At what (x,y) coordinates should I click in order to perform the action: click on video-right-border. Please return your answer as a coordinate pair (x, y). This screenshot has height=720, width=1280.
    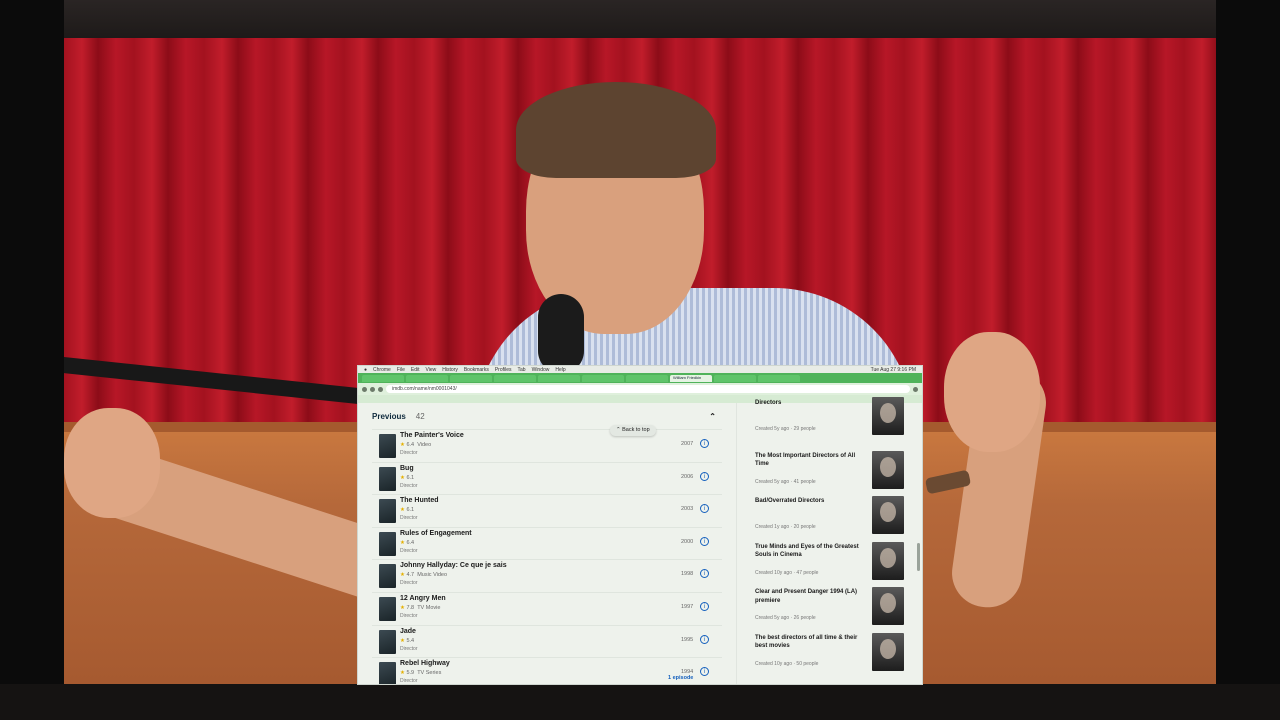
    Looking at the image, I should click on (1248, 360).